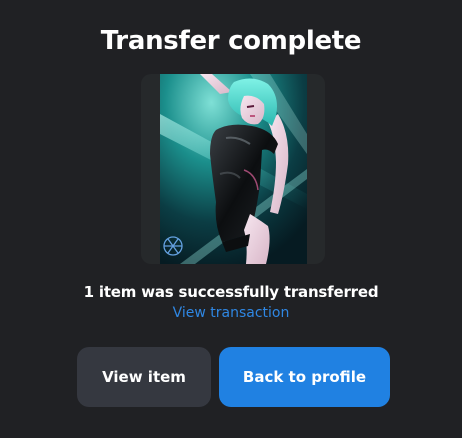 The width and height of the screenshot is (462, 438). Describe the element at coordinates (144, 377) in the screenshot. I see `view-item-button: View item` at that location.